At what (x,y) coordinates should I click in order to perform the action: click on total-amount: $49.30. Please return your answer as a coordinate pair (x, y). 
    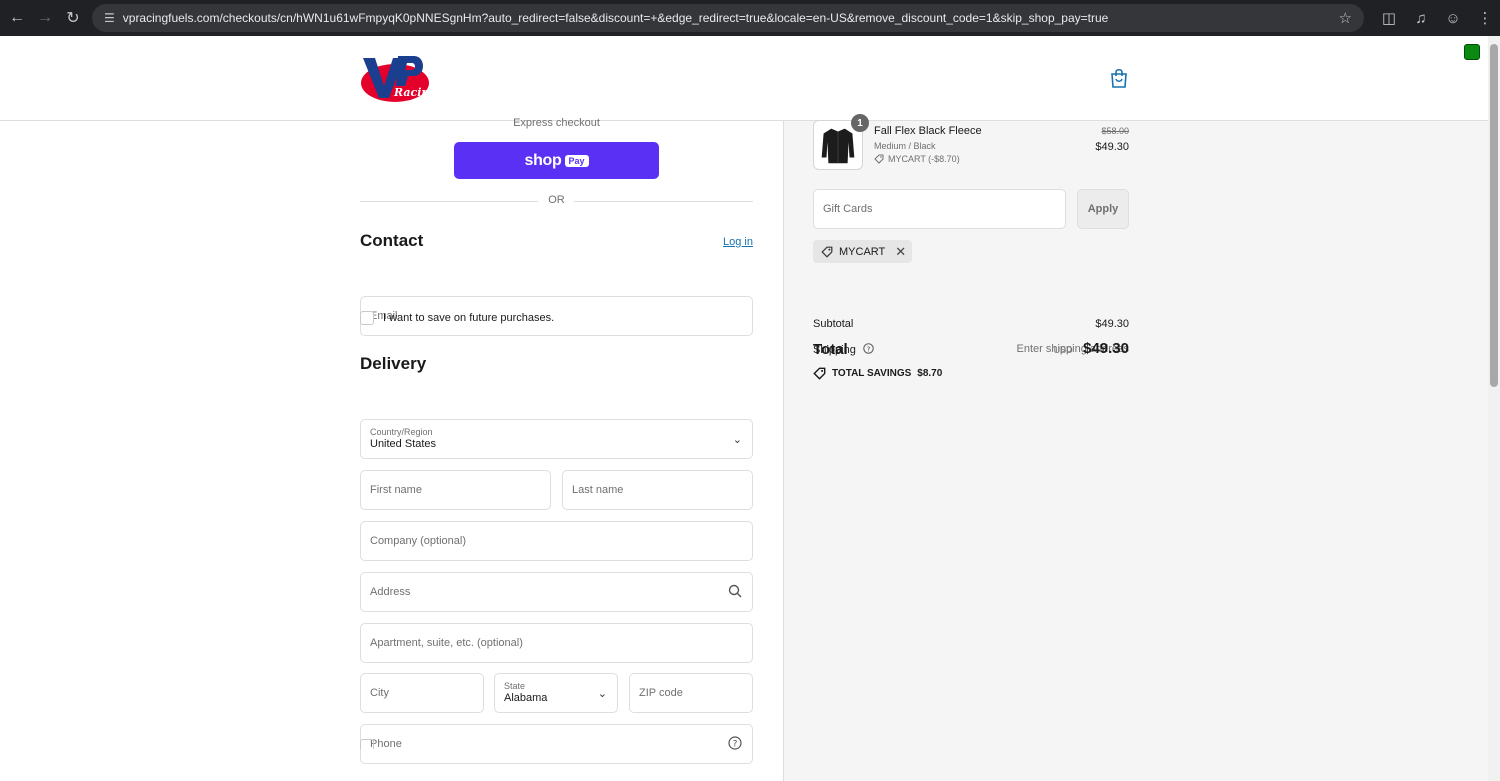
    Looking at the image, I should click on (1106, 348).